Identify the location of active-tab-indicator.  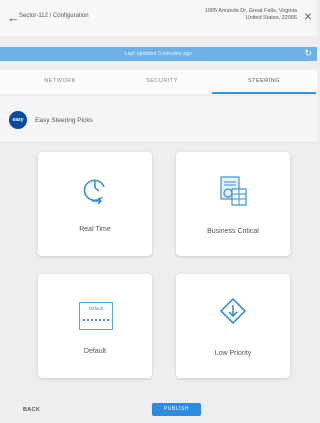
(264, 93).